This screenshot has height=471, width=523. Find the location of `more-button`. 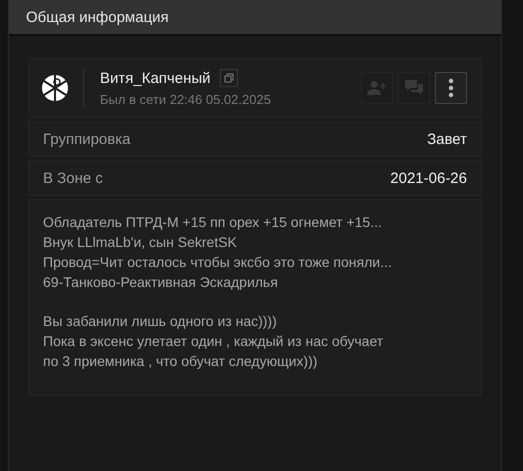

more-button is located at coordinates (451, 88).